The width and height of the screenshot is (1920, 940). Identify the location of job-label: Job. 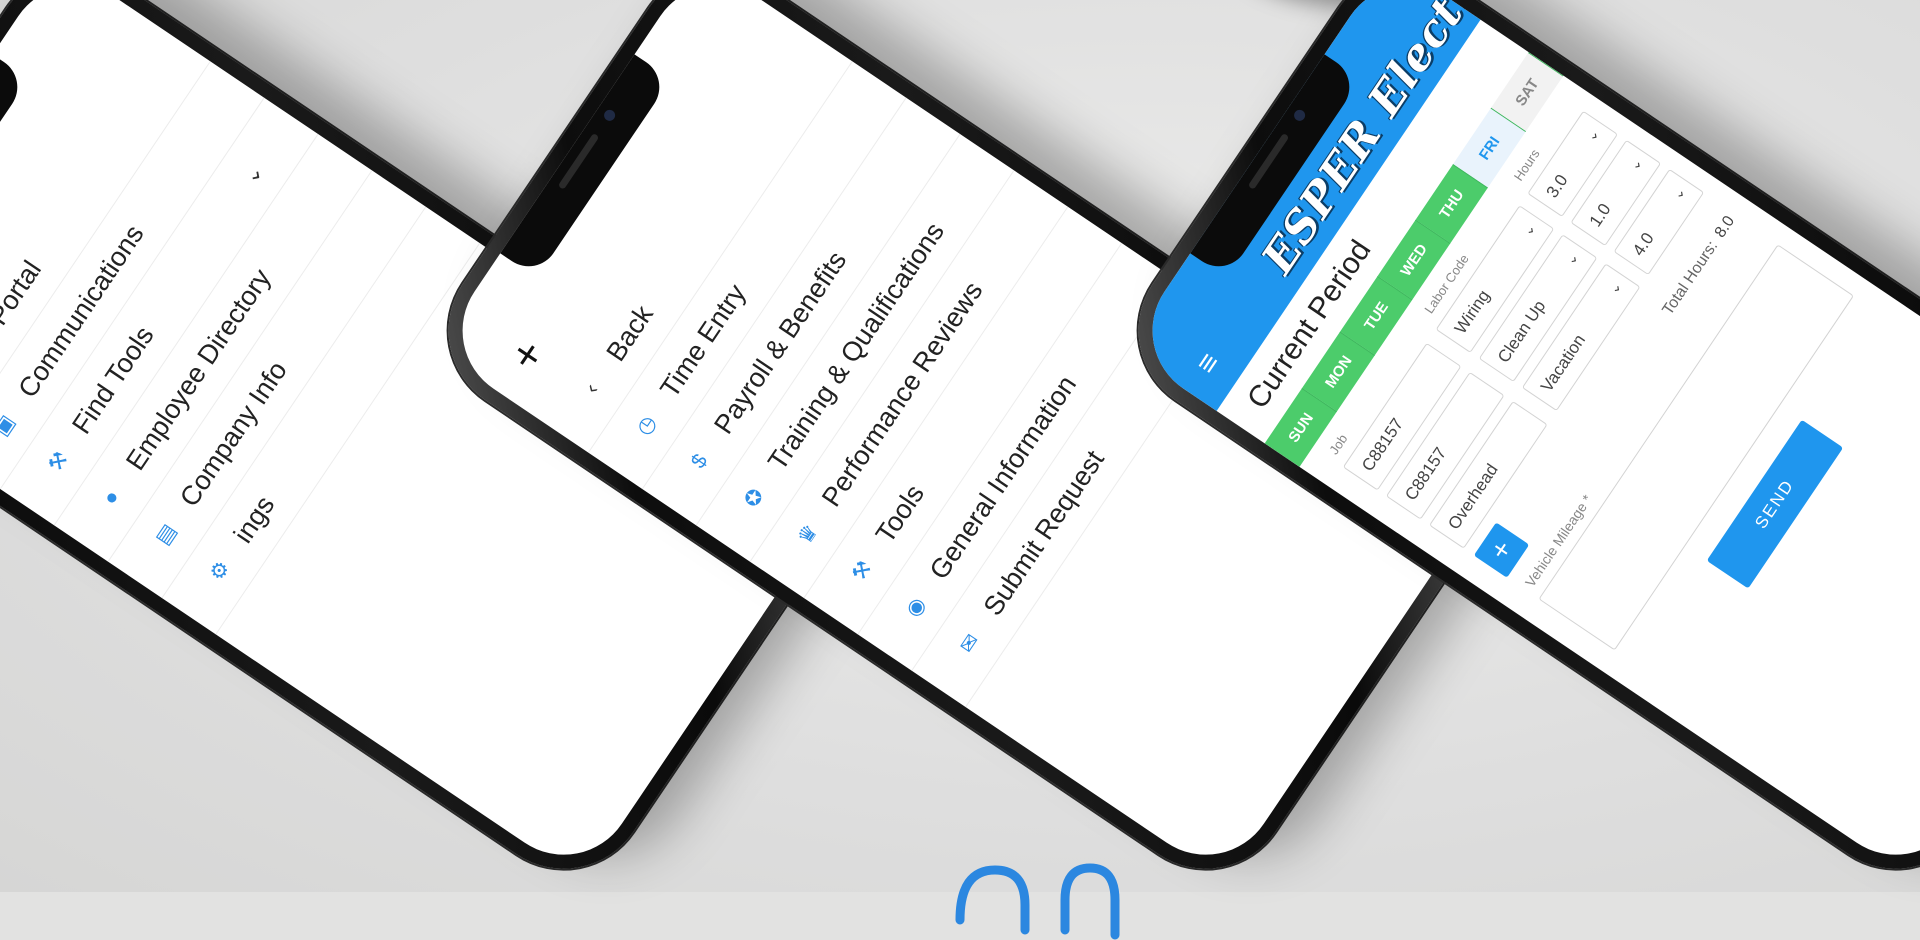
(1338, 444).